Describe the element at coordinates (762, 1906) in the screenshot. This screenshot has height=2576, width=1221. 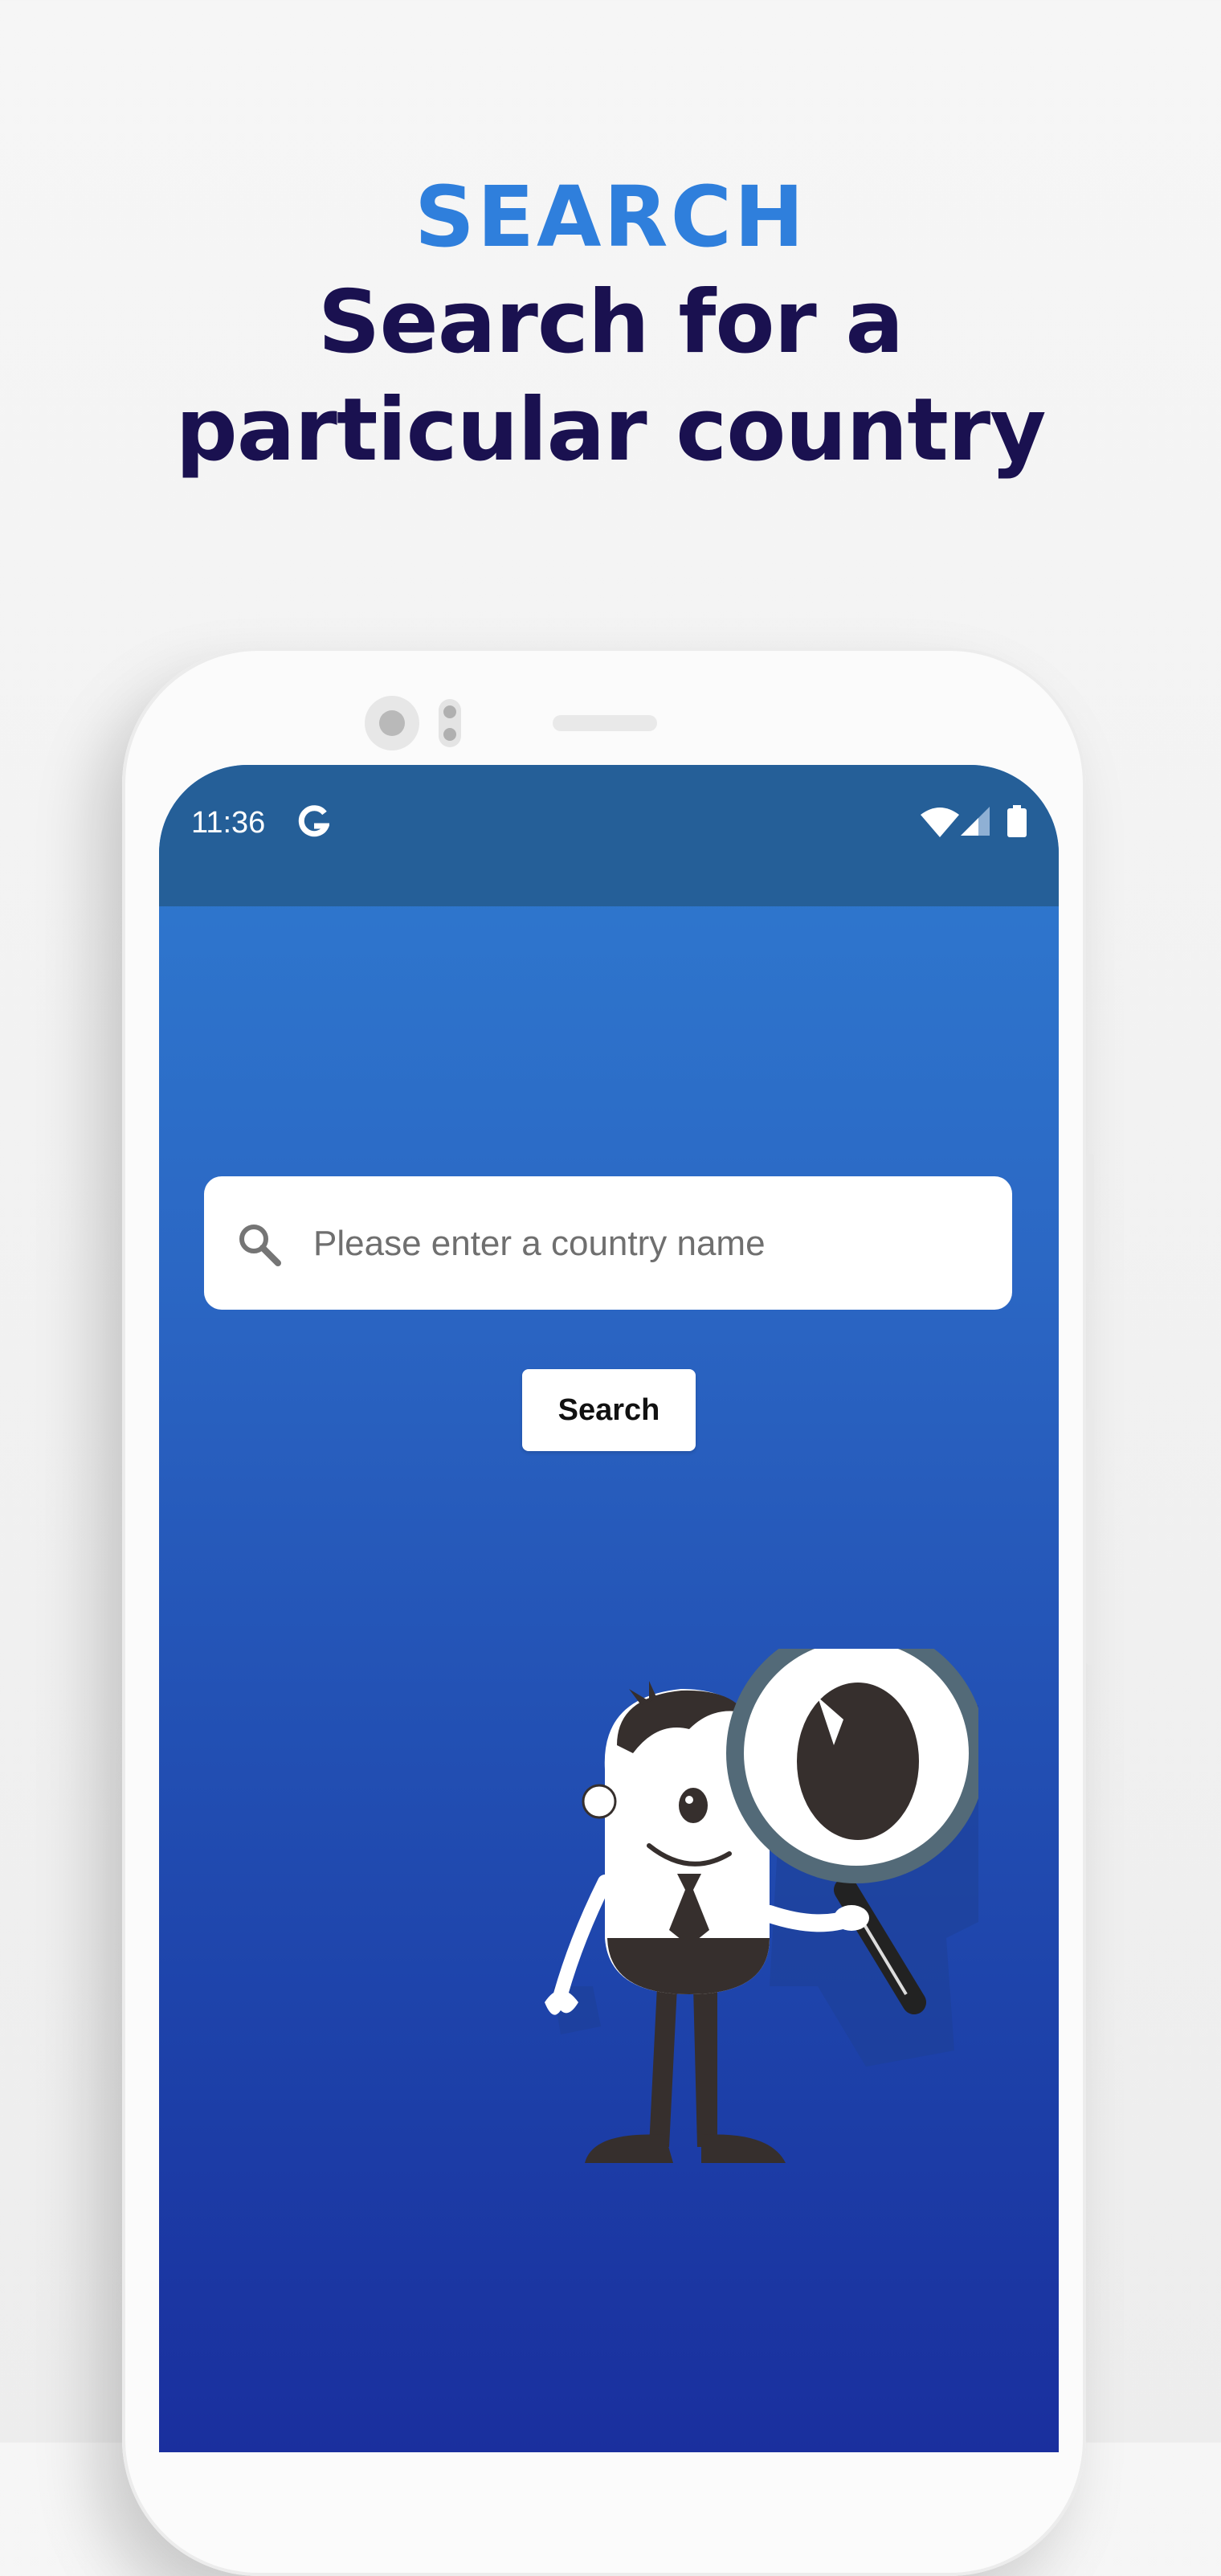
I see `magnifier-mascot-illustration` at that location.